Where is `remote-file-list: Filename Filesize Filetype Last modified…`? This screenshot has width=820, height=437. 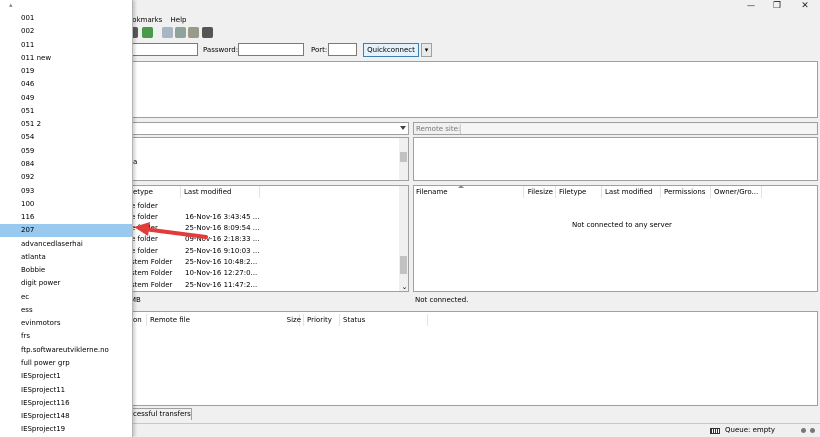 remote-file-list: Filename Filesize Filetype Last modified… is located at coordinates (610, 238).